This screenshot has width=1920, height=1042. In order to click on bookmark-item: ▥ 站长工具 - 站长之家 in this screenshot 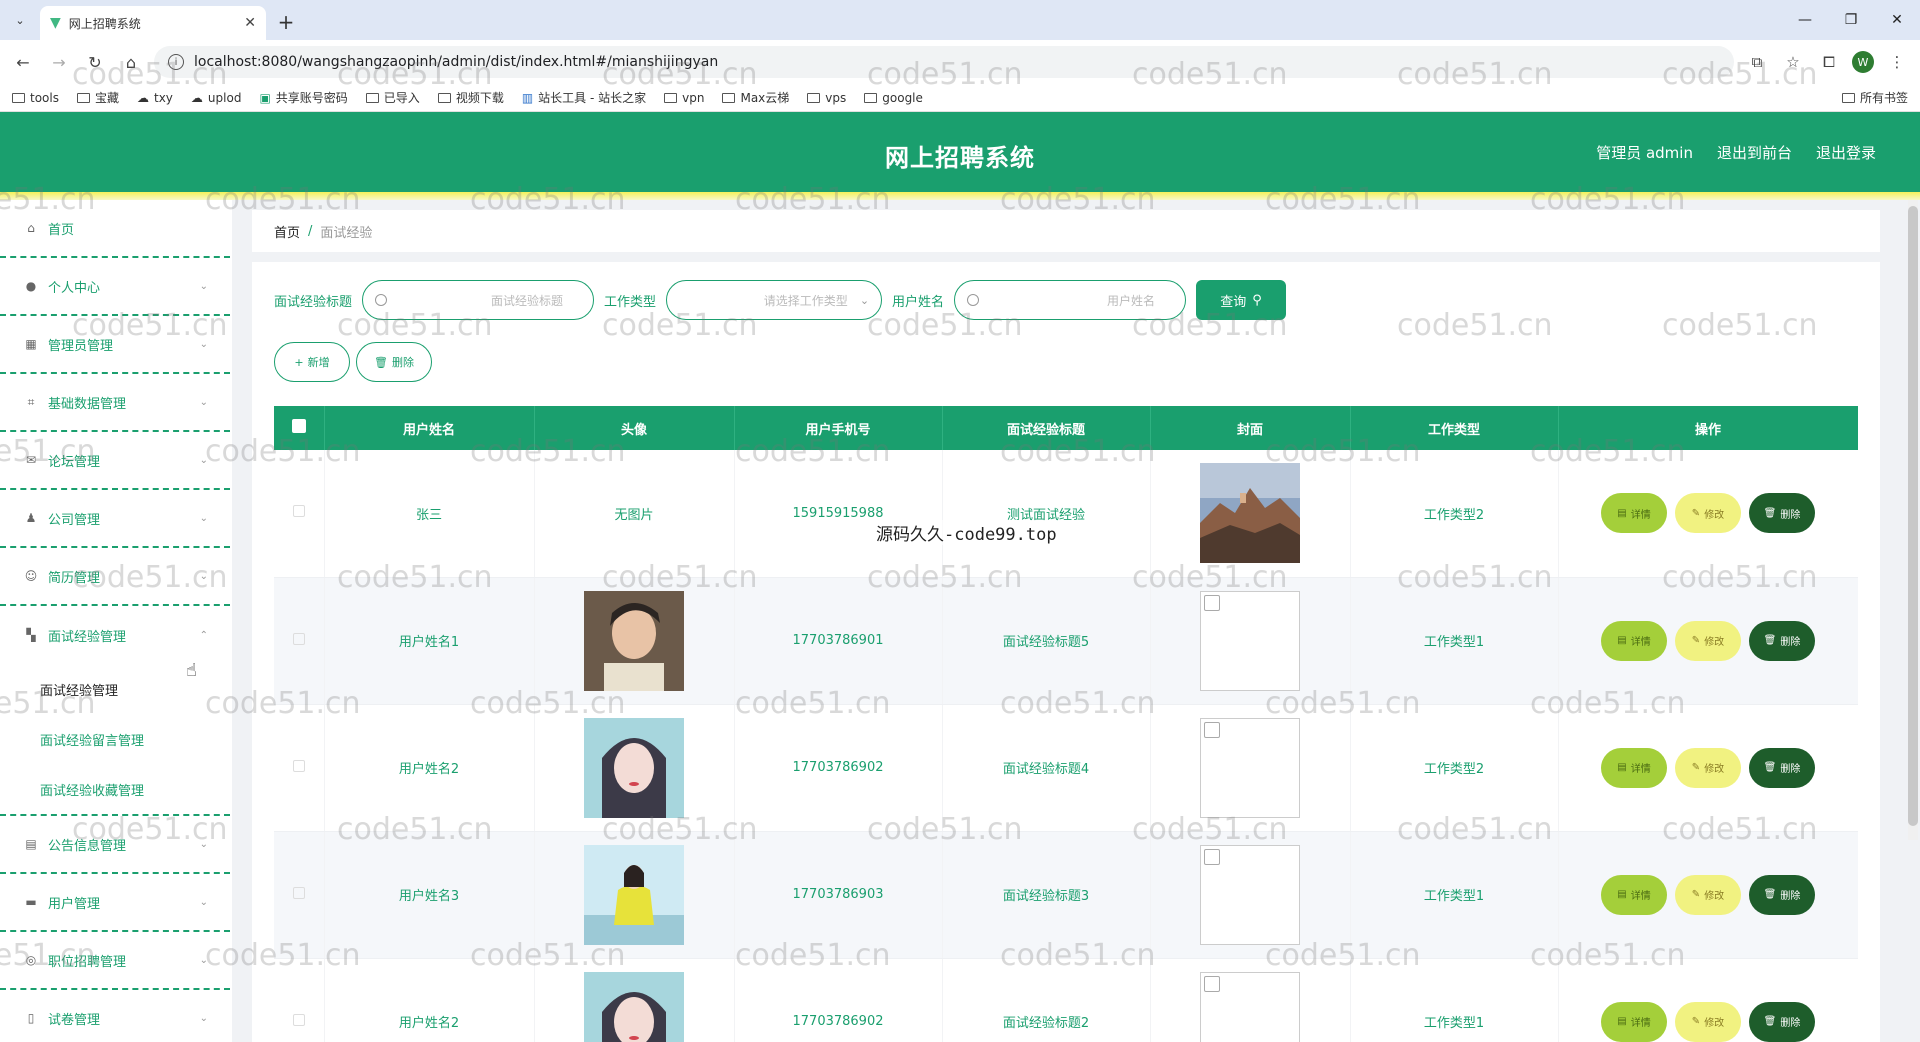, I will do `click(584, 97)`.